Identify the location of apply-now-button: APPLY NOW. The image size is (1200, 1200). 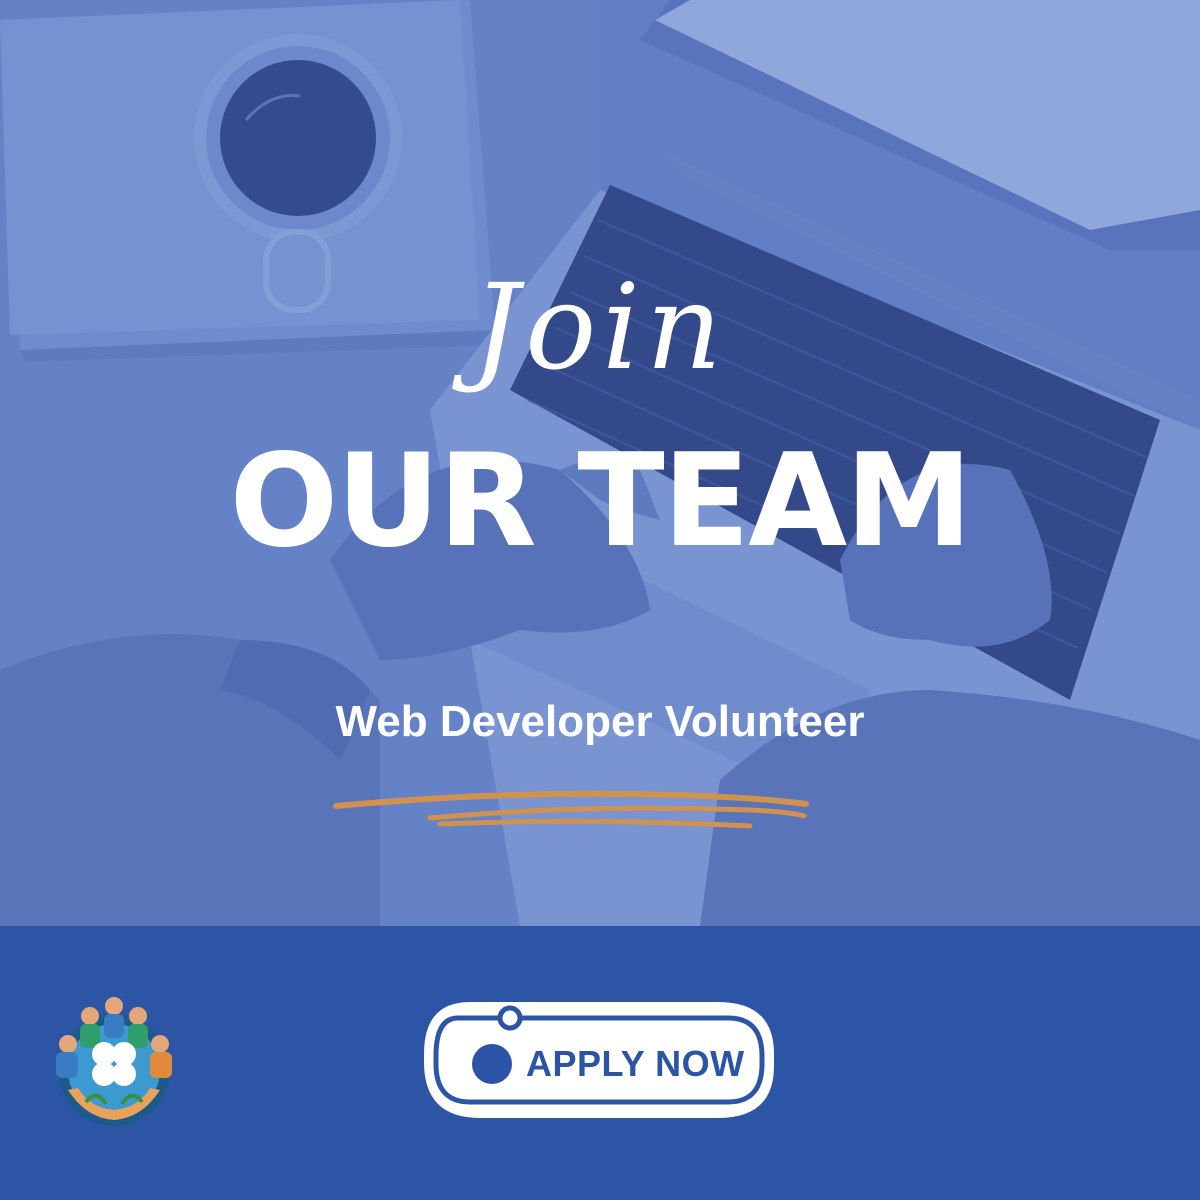
(600, 1064).